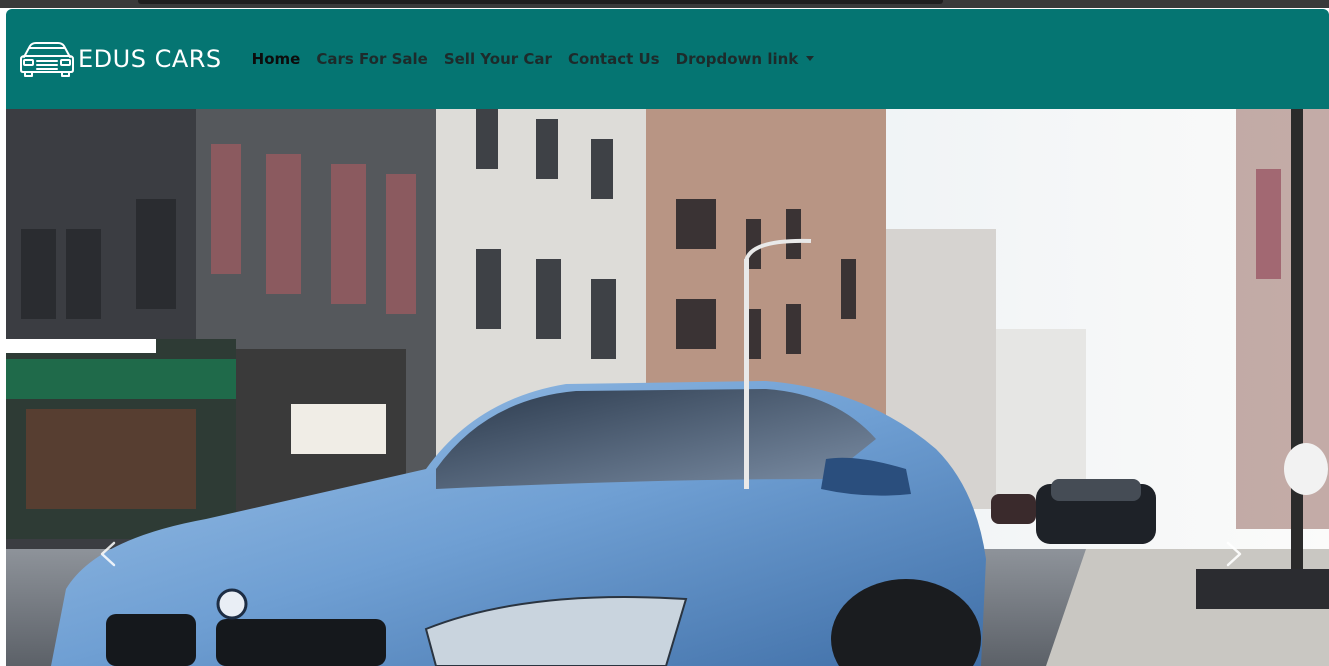 This screenshot has height=666, width=1329. I want to click on nav-sell-your-car: Sell Your Car, so click(498, 59).